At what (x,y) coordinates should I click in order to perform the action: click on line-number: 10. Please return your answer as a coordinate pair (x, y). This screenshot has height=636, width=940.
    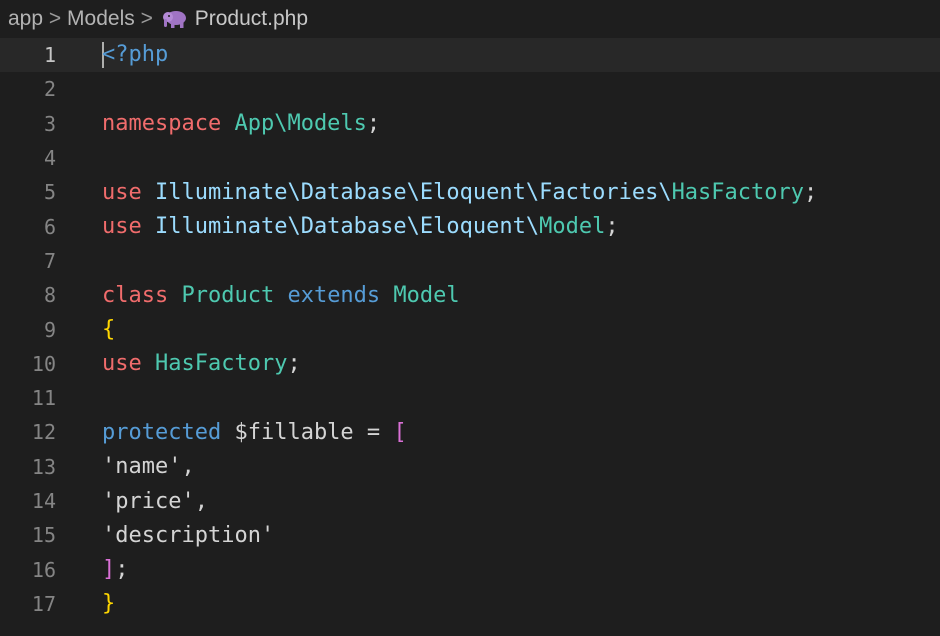
    Looking at the image, I should click on (43, 363).